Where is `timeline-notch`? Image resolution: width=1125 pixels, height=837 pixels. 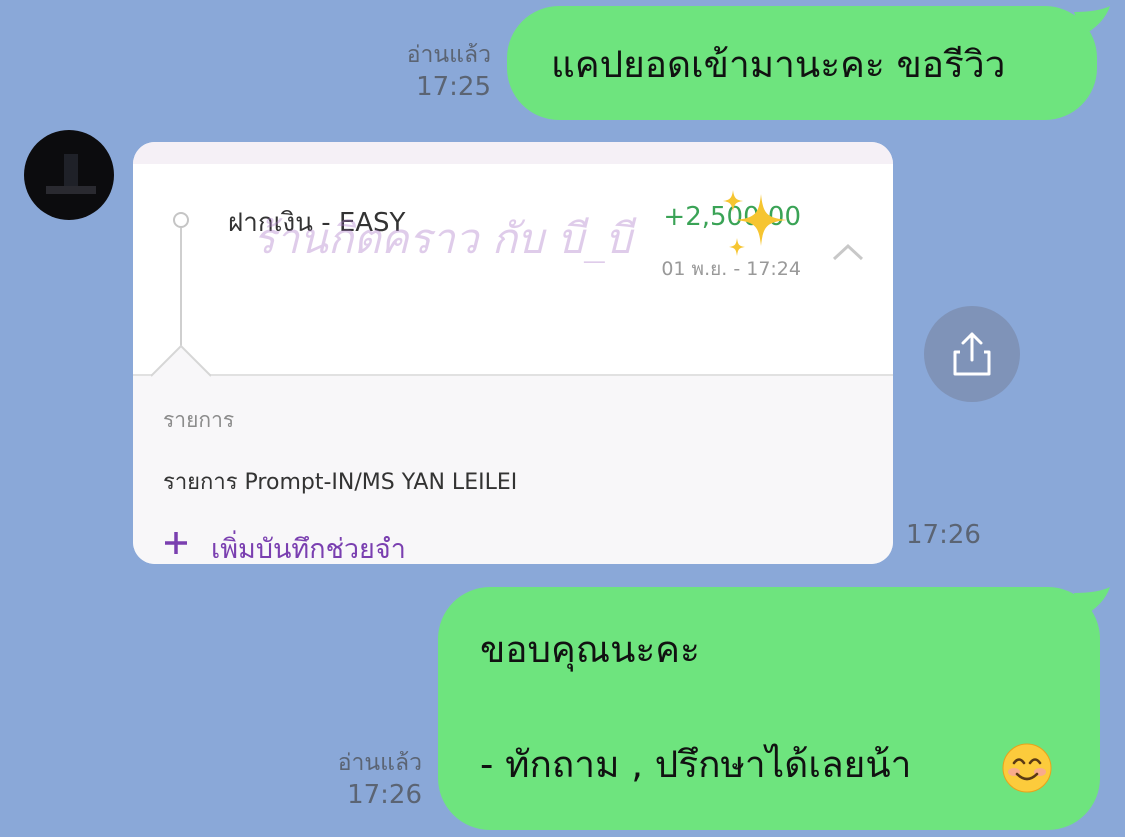 timeline-notch is located at coordinates (181, 360).